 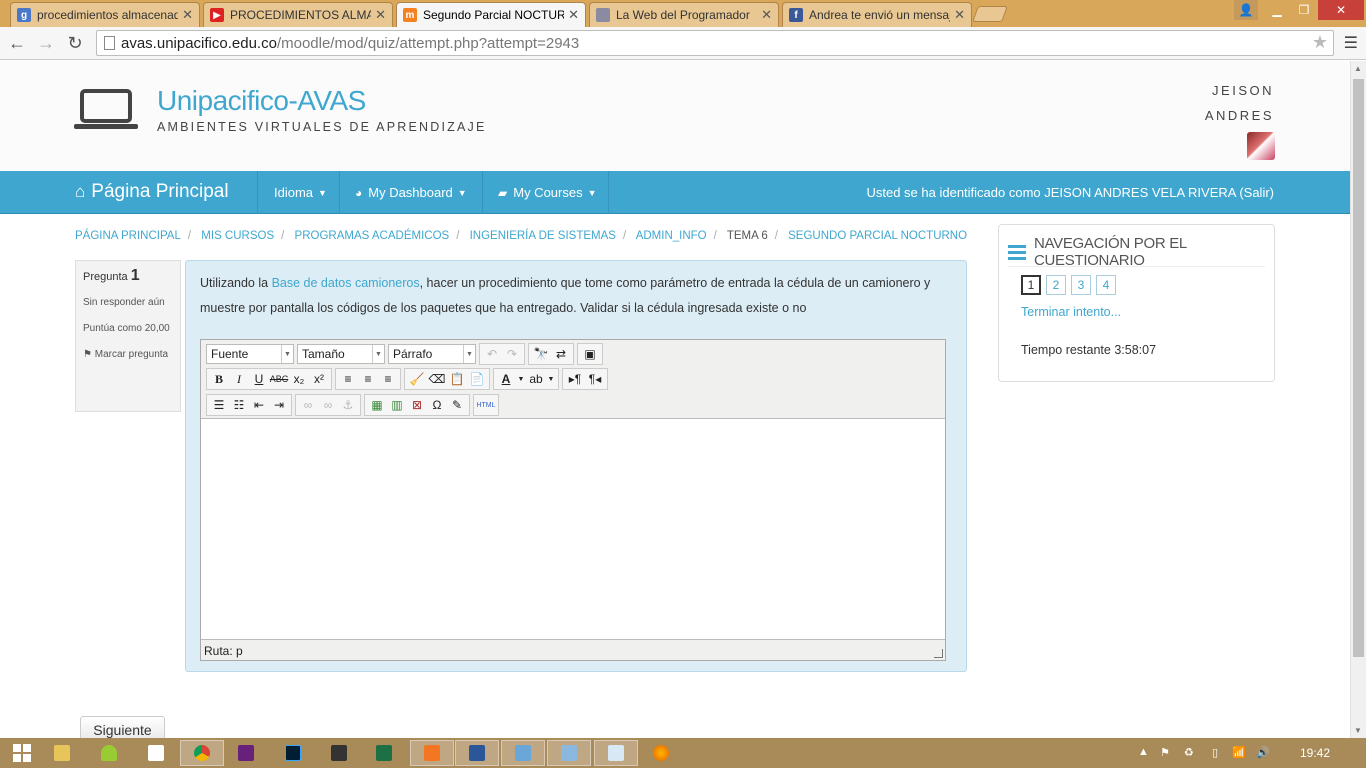 I want to click on volume-icon: 🔊, so click(x=1263, y=752).